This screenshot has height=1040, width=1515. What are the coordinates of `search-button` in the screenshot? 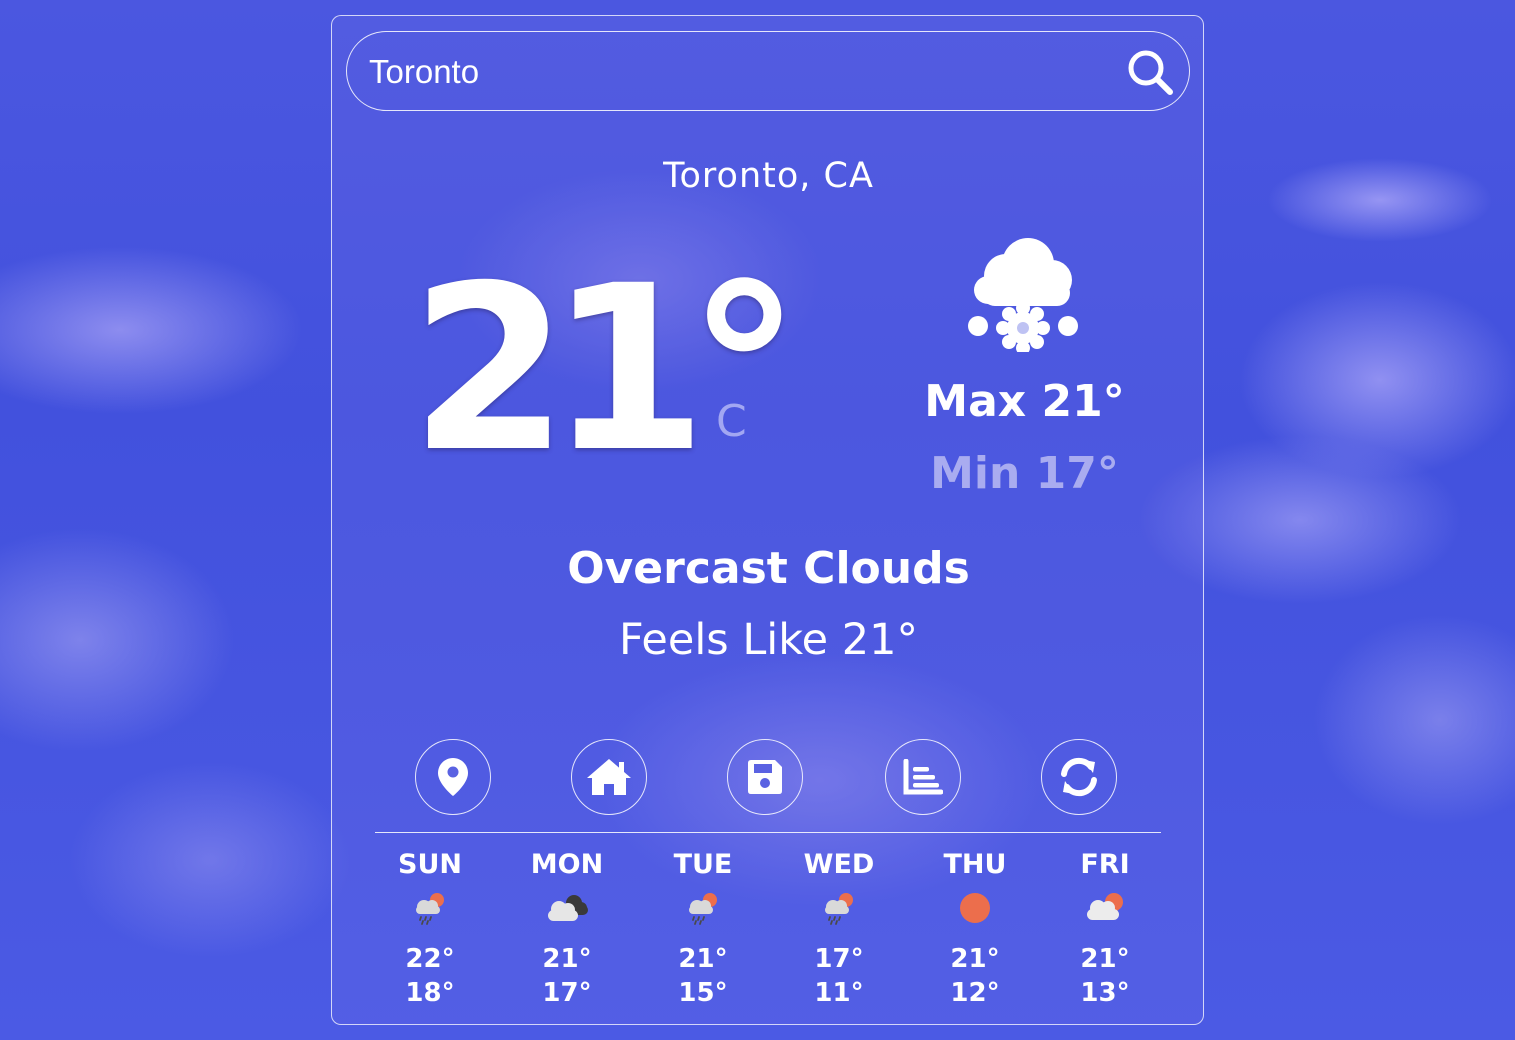 It's located at (1150, 72).